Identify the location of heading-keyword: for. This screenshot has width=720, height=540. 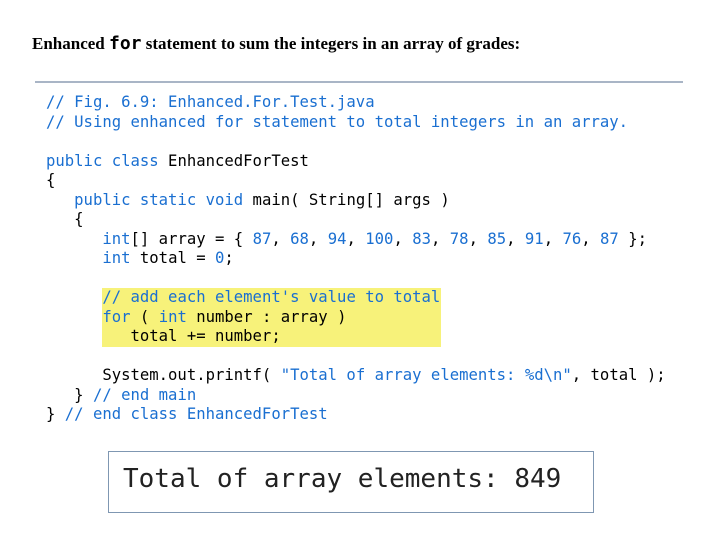
(125, 43).